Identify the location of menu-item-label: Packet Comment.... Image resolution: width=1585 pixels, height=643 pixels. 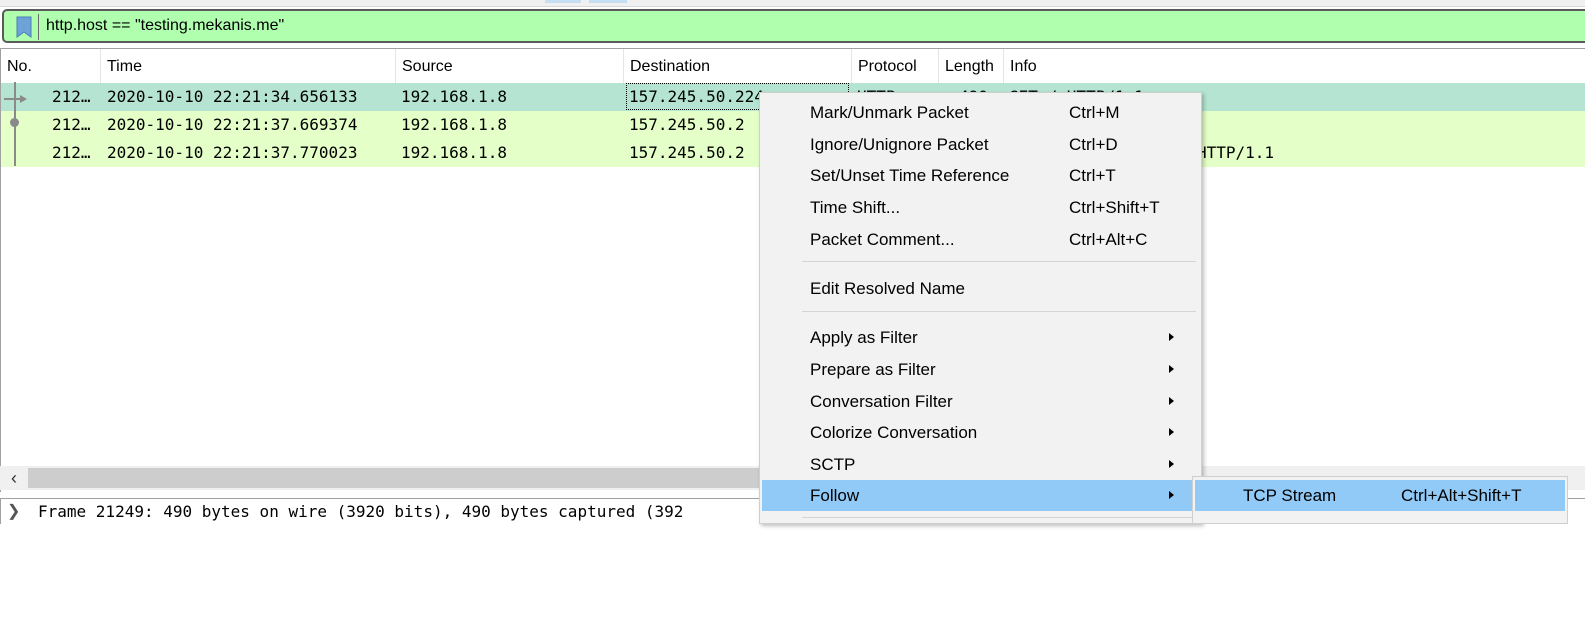
(882, 239).